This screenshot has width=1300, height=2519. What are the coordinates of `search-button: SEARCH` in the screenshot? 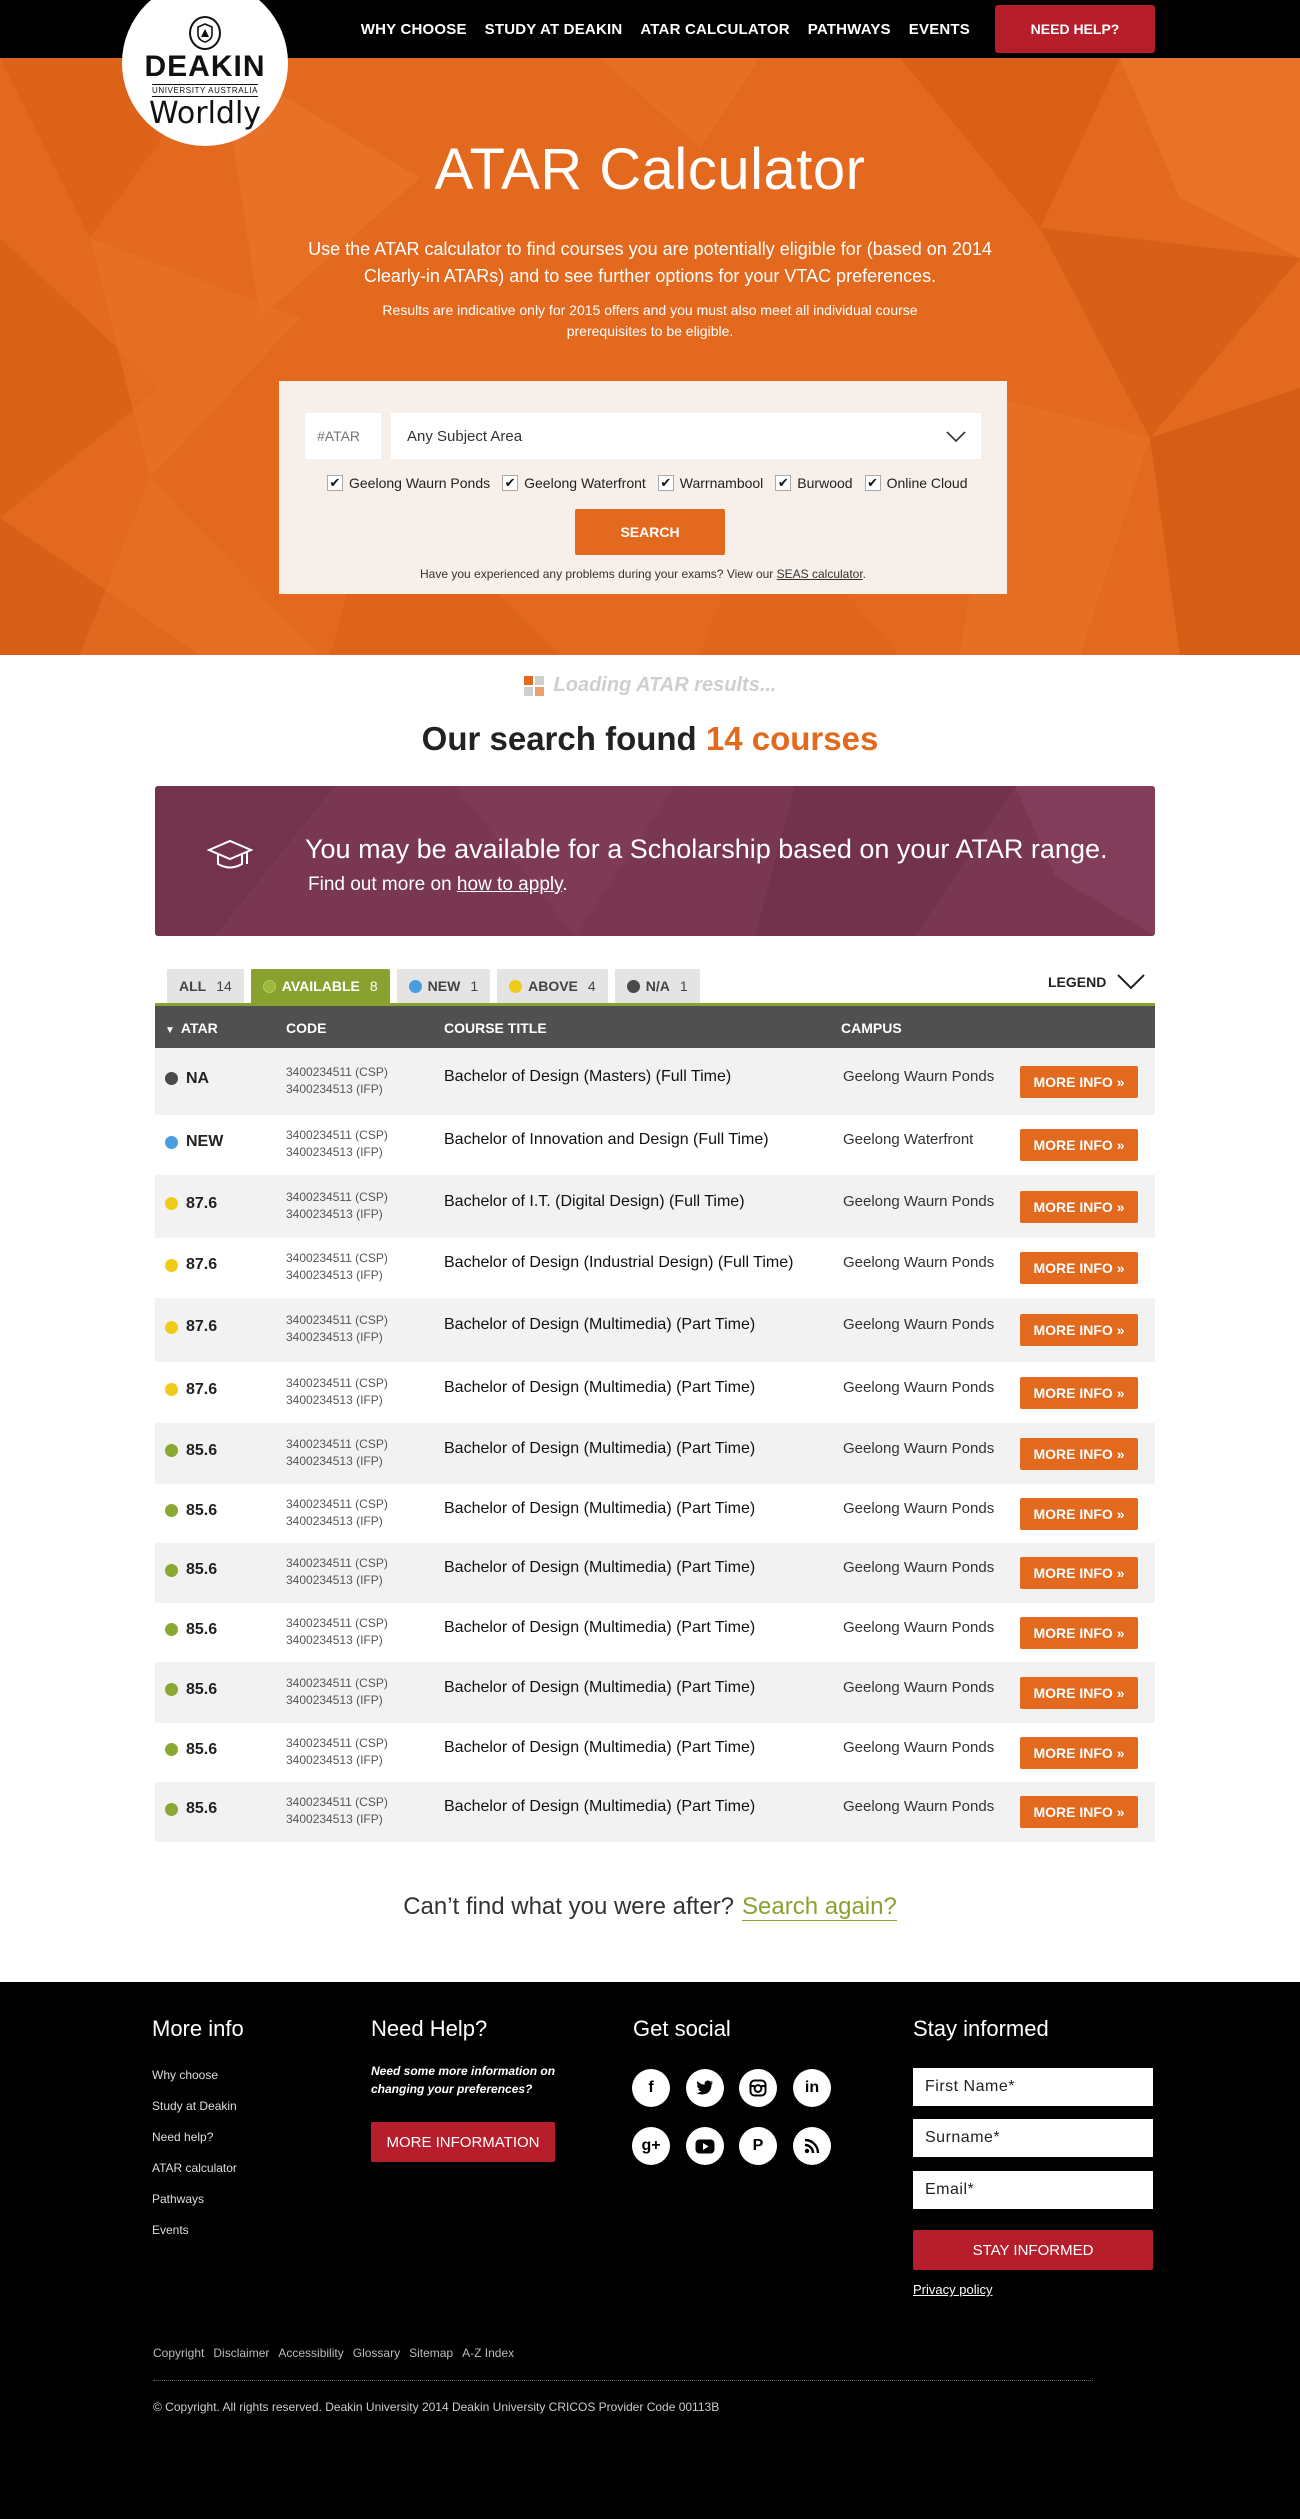 It's located at (650, 532).